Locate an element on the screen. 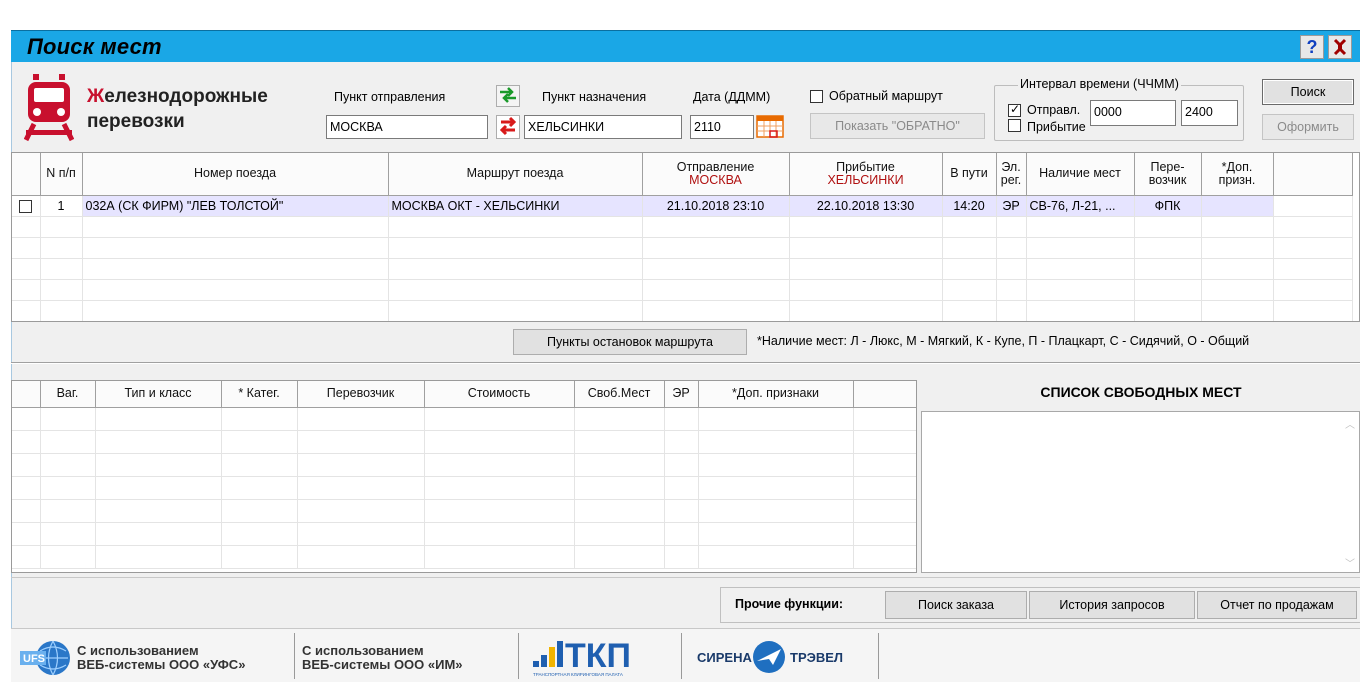 The width and height of the screenshot is (1360, 682). row-carrier: ФПК is located at coordinates (1168, 206).